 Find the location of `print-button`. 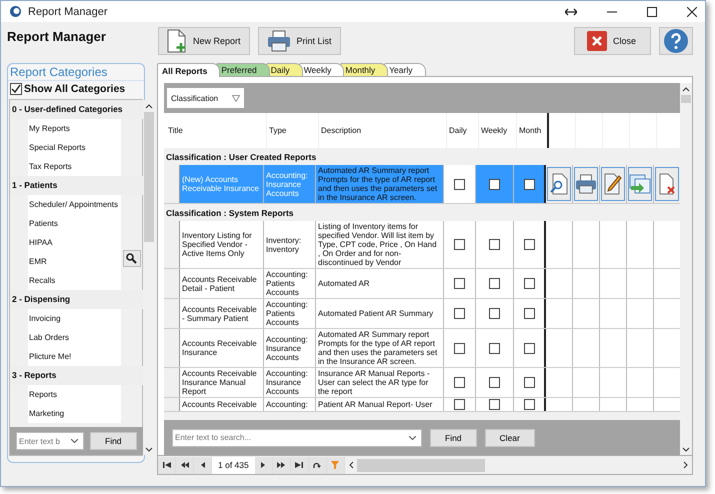

print-button is located at coordinates (586, 184).